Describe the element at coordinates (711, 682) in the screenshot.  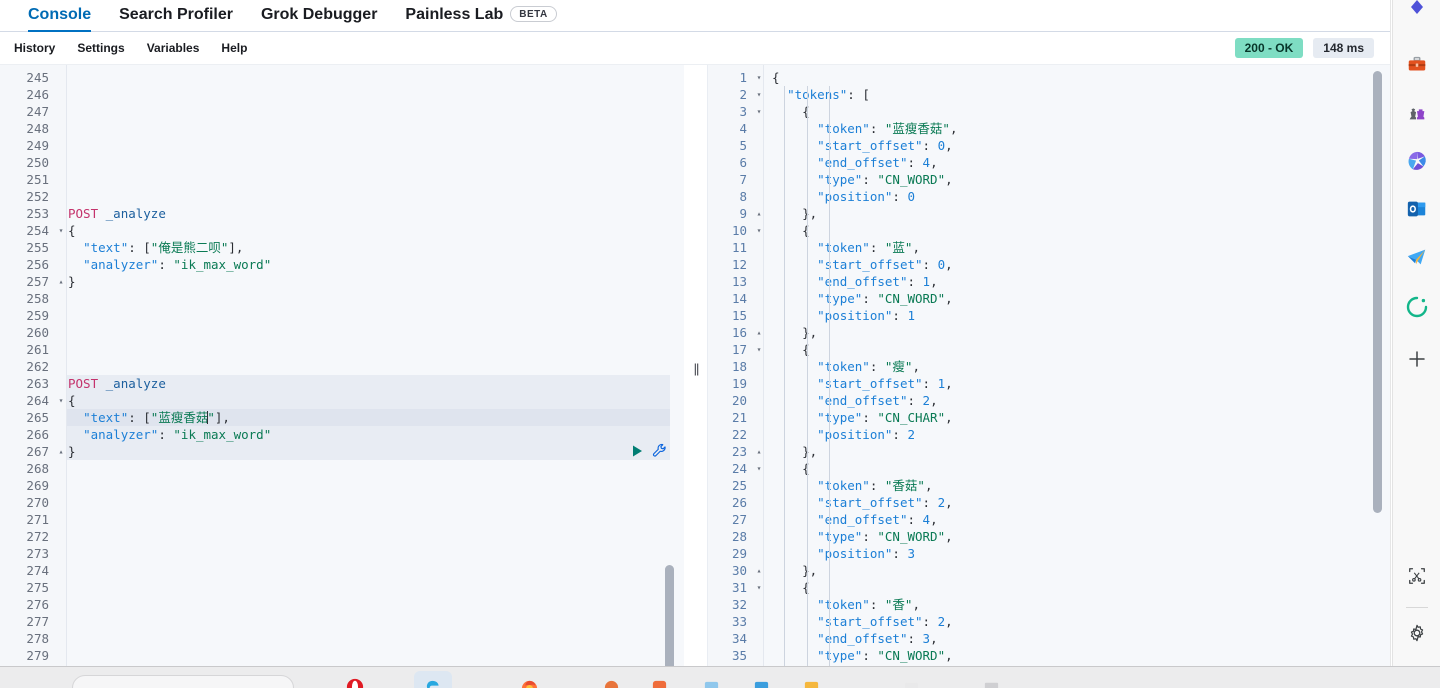
I see `app3-icon` at that location.